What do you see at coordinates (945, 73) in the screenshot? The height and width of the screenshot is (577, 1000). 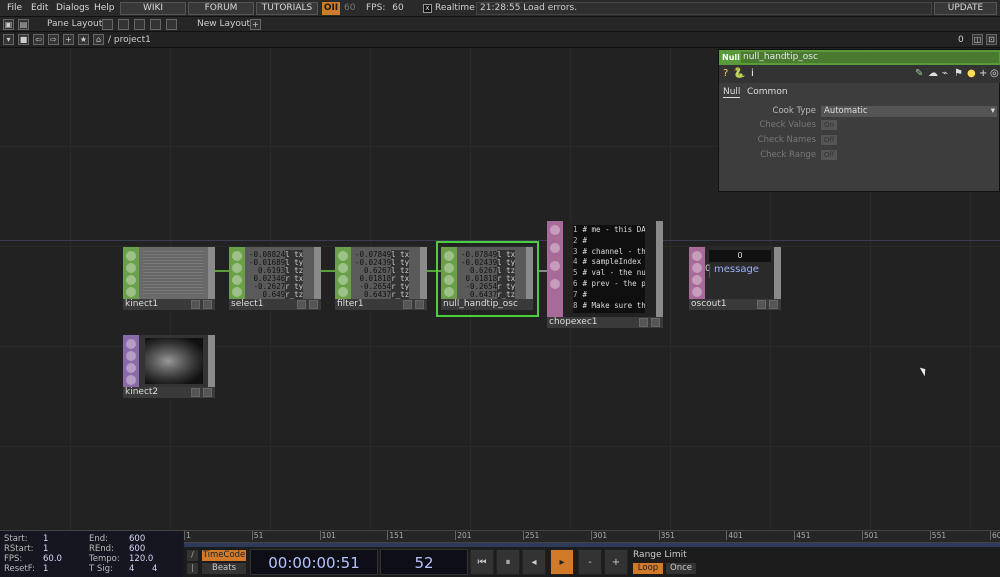 I see `link-icon: ⌁` at bounding box center [945, 73].